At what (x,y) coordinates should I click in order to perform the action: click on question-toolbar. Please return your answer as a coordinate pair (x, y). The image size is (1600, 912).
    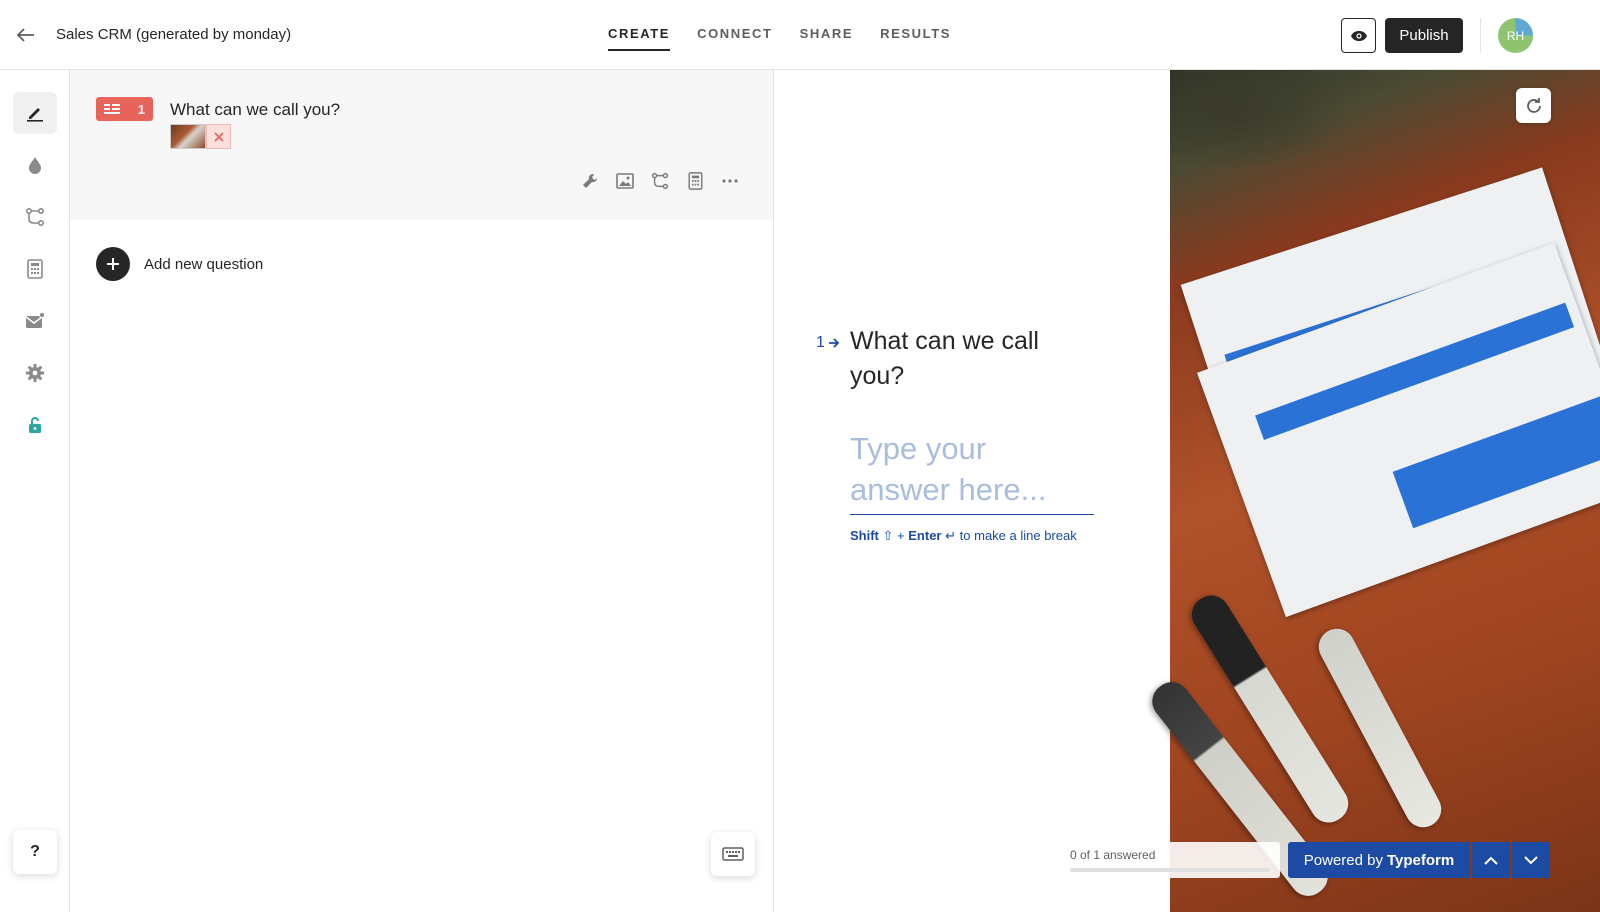
    Looking at the image, I should click on (660, 181).